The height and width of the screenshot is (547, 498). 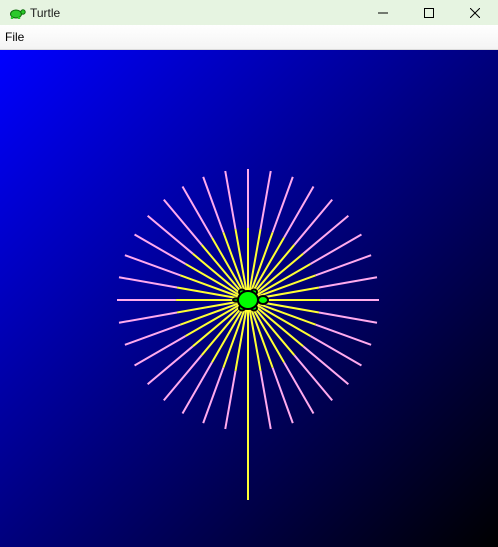 I want to click on maximize-button, so click(x=429, y=12).